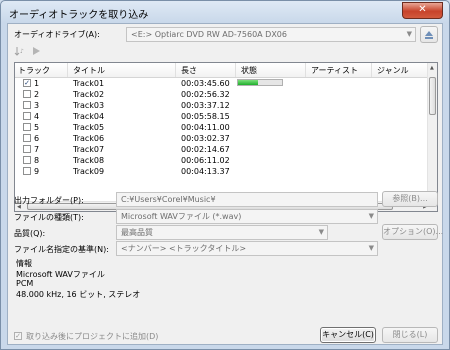  What do you see at coordinates (205, 149) in the screenshot?
I see `track-length: 00:02:14.67` at bounding box center [205, 149].